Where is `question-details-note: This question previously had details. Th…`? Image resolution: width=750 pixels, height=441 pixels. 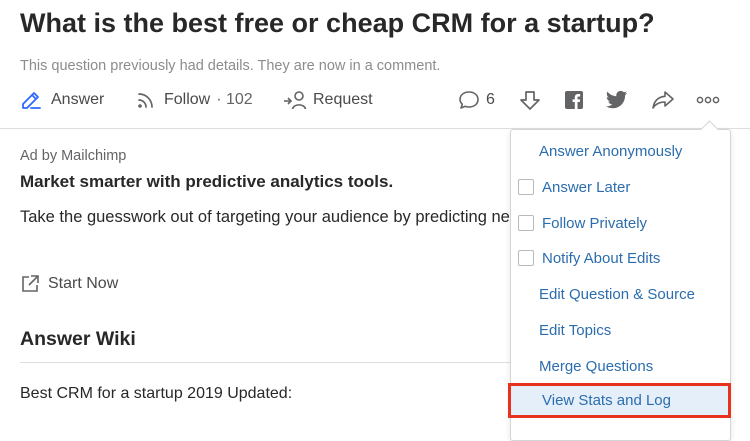 question-details-note: This question previously had details. Th… is located at coordinates (230, 66).